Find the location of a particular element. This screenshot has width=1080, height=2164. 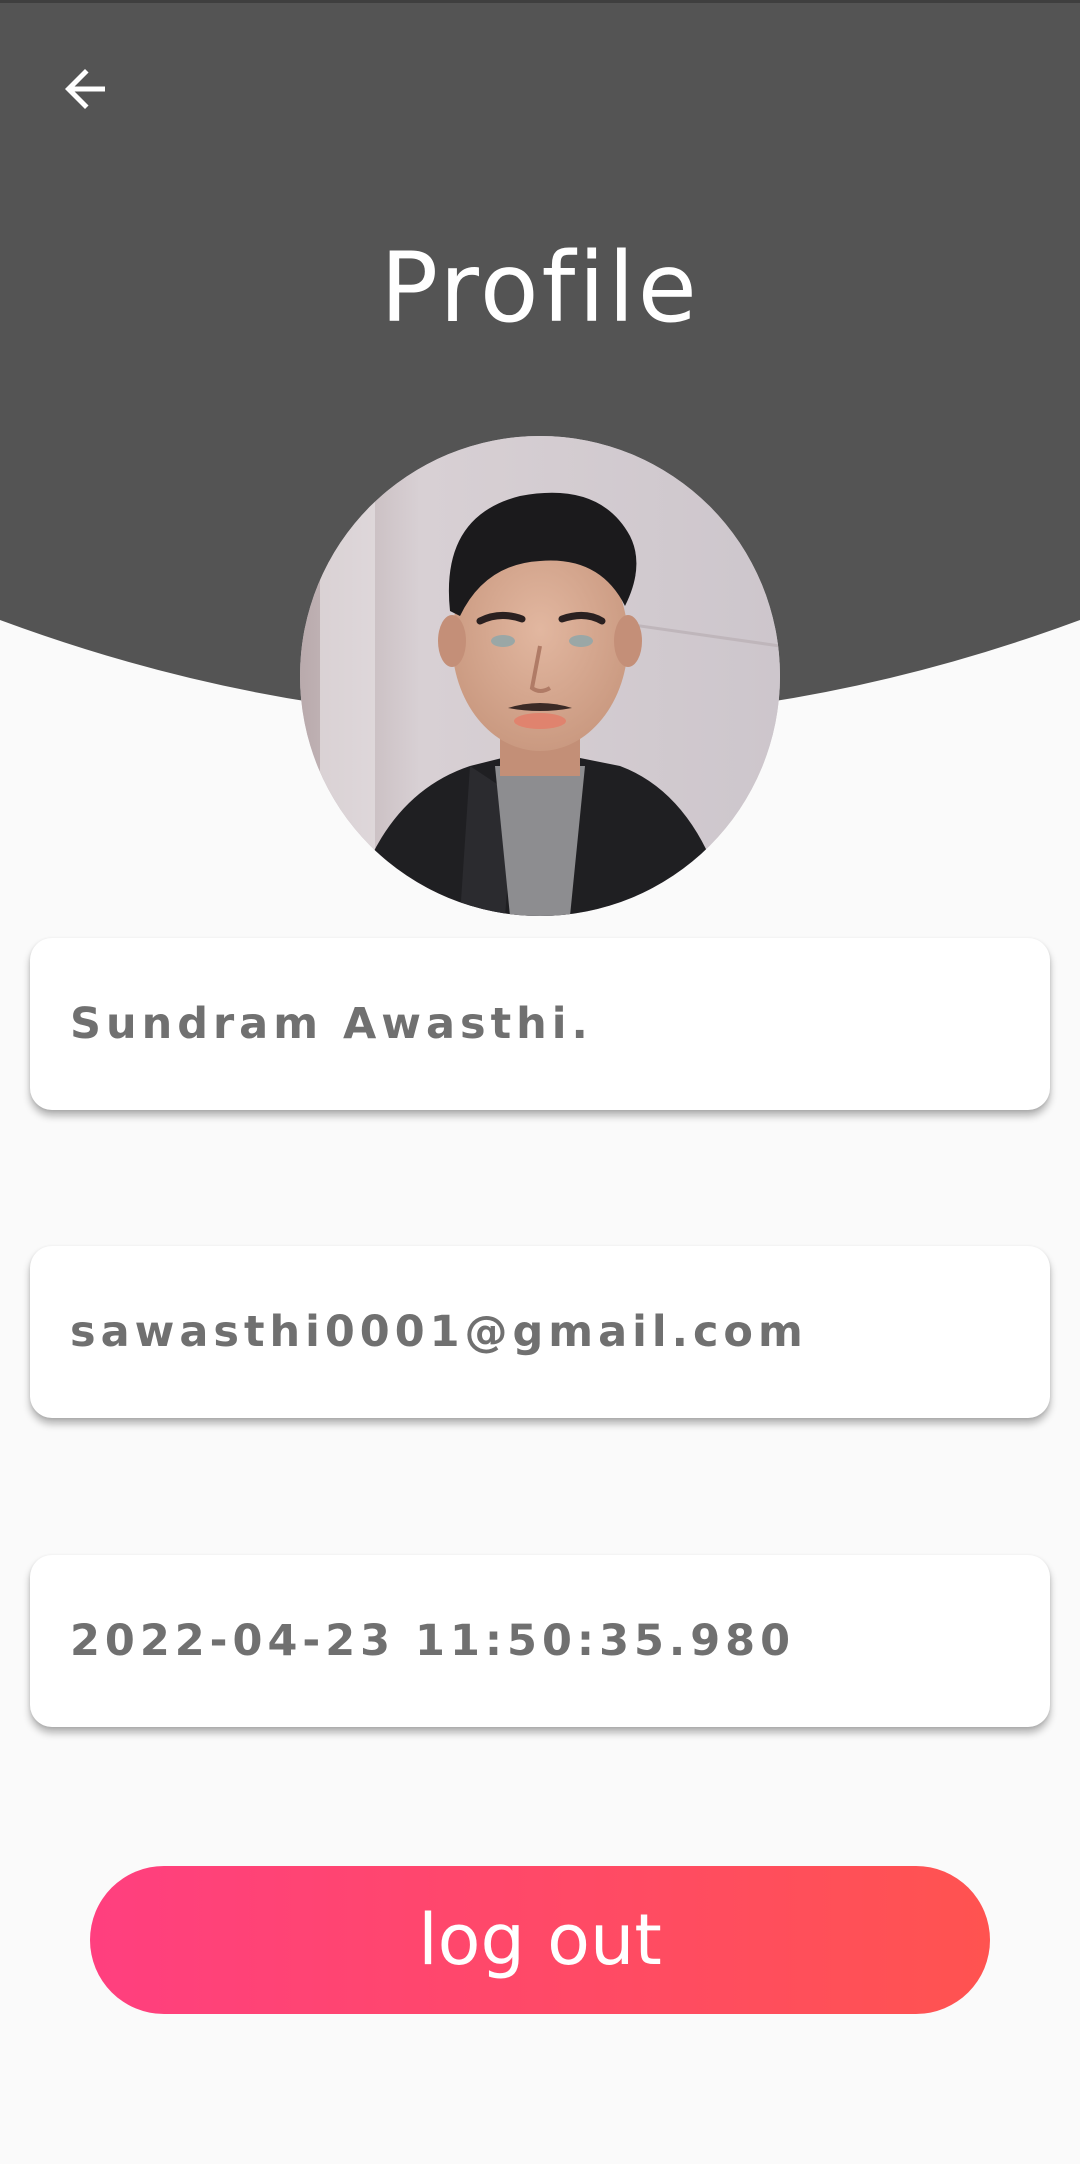

logout-button: log out is located at coordinates (540, 1940).